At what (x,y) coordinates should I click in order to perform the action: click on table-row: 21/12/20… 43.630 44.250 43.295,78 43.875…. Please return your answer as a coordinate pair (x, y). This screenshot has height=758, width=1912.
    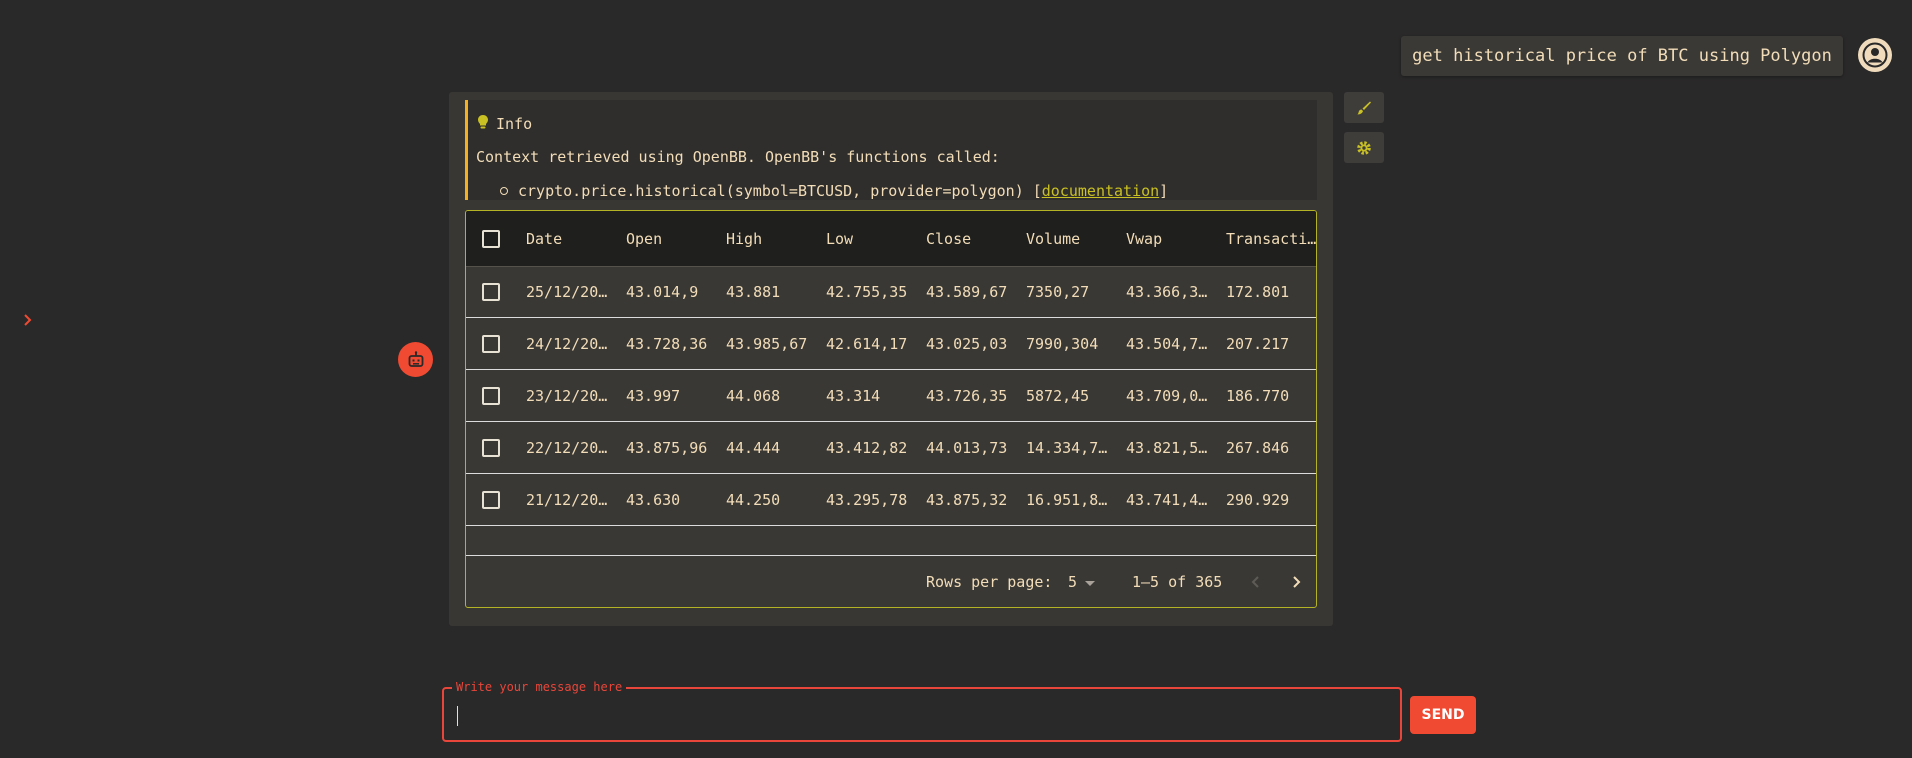
    Looking at the image, I should click on (891, 500).